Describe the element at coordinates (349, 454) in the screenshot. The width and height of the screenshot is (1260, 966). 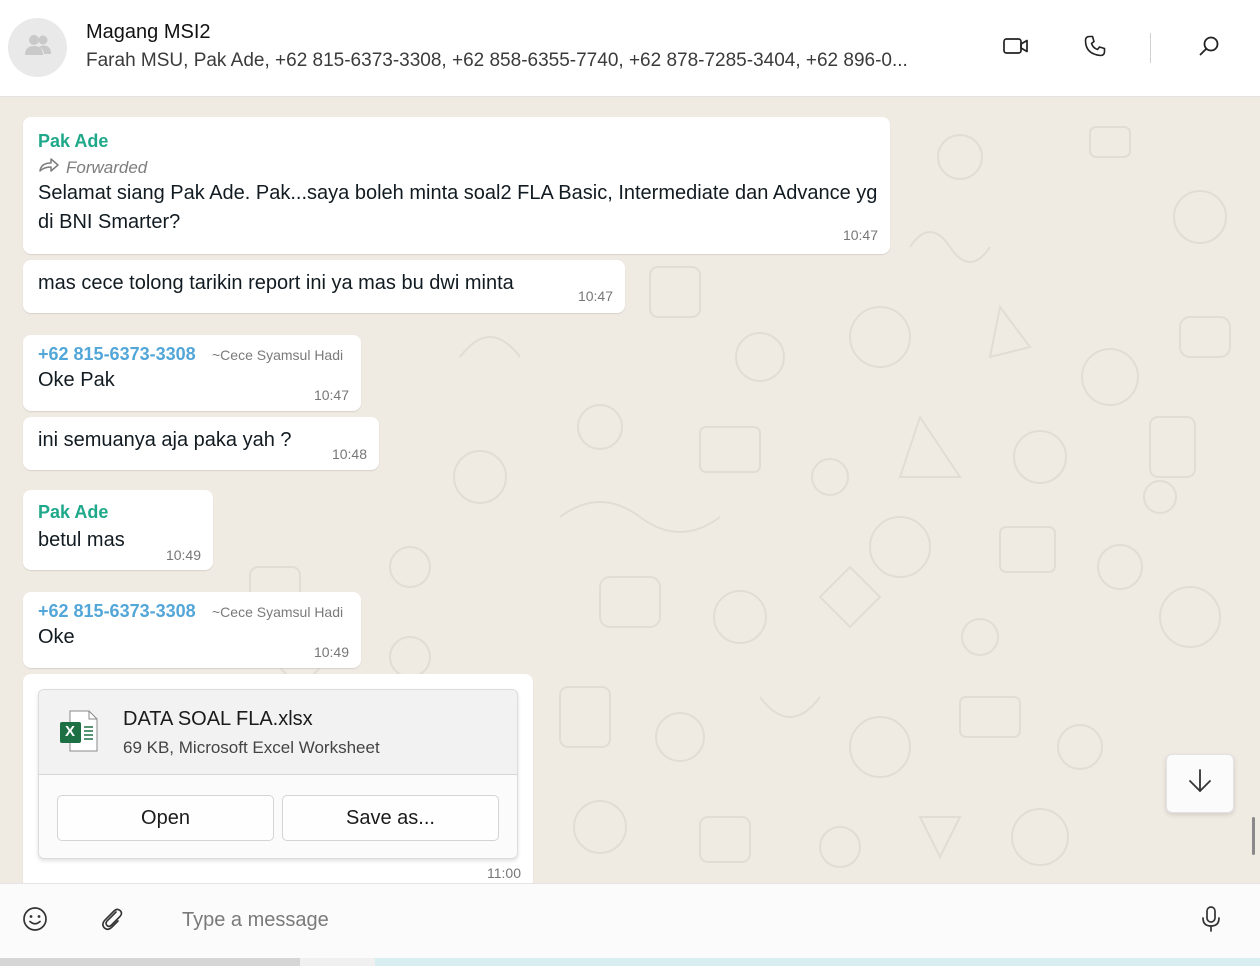
I see `message-time: 10:48` at that location.